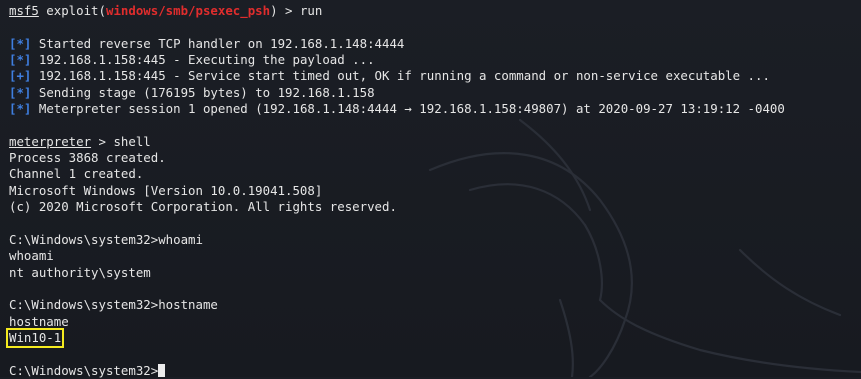 The height and width of the screenshot is (379, 861). I want to click on whoami-result-line: nt authority\system, so click(80, 272).